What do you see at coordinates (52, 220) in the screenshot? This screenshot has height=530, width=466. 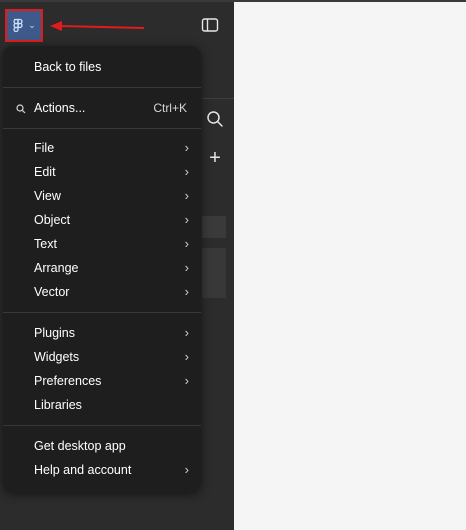 I see `menu-item-label: Object` at bounding box center [52, 220].